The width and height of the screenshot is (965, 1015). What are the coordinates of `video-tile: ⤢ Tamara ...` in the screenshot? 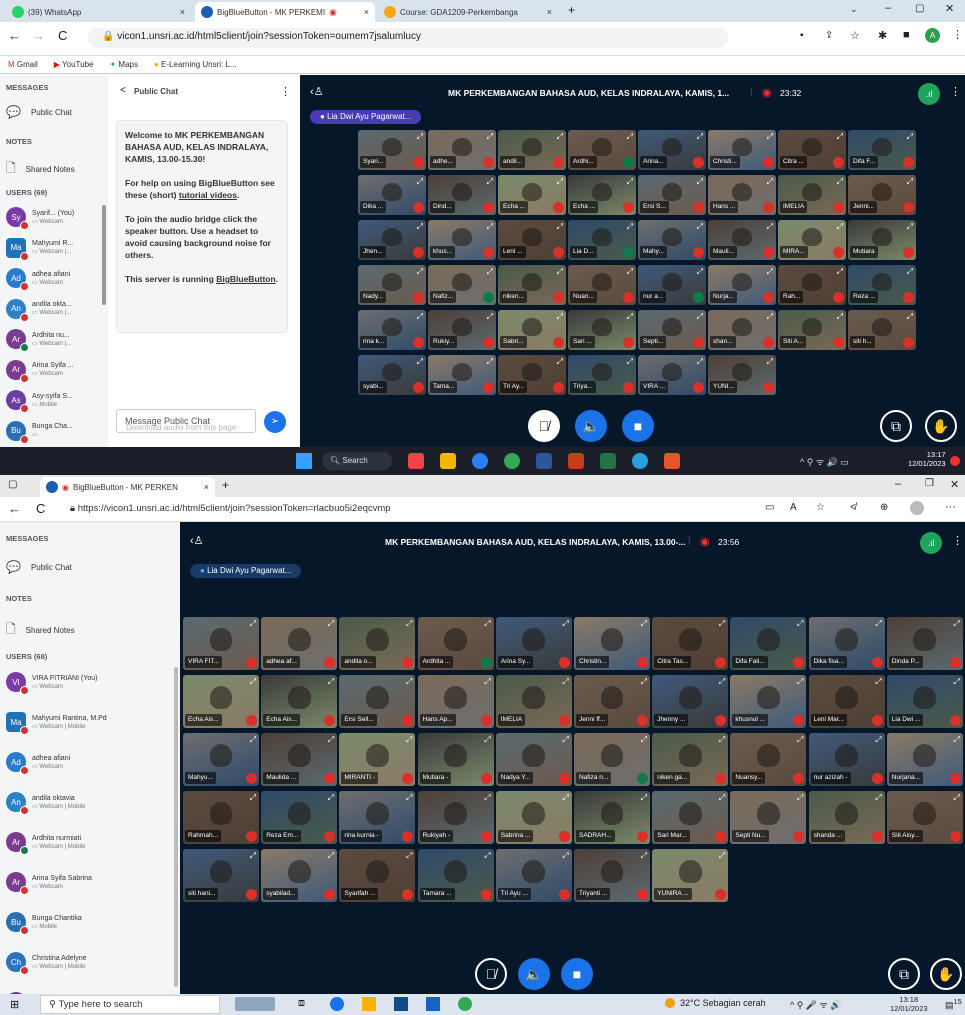 It's located at (455, 875).